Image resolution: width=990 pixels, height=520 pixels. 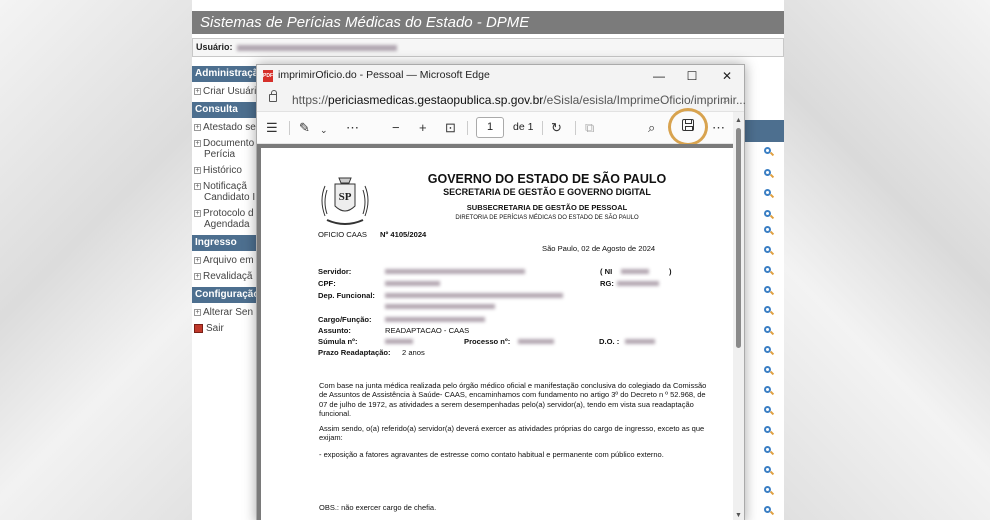 I want to click on label-processo: Processo nº:, so click(x=487, y=341).